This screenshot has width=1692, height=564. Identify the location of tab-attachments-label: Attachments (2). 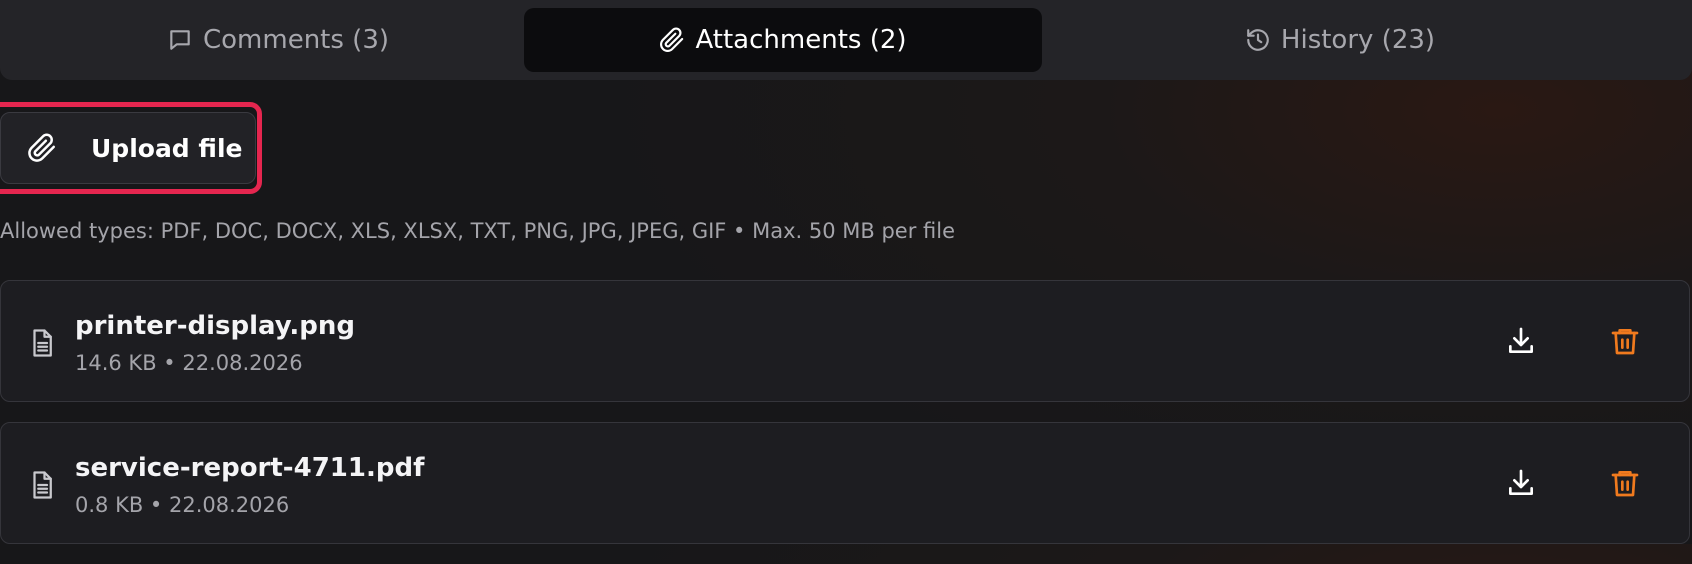
(801, 40).